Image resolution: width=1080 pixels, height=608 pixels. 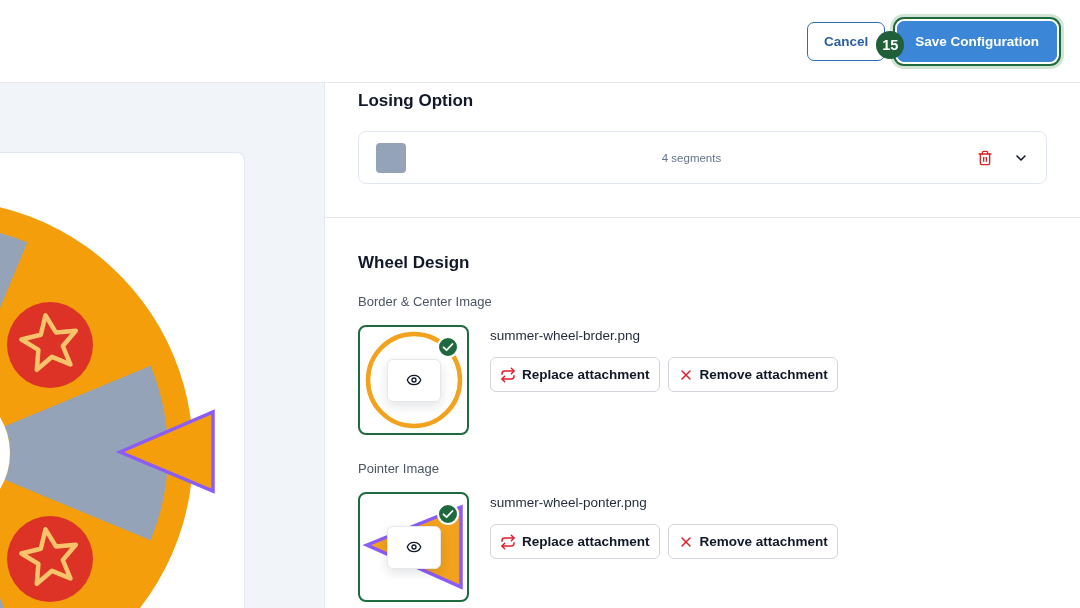 I want to click on file-name: summer-wheel-ponter.png, so click(x=569, y=503).